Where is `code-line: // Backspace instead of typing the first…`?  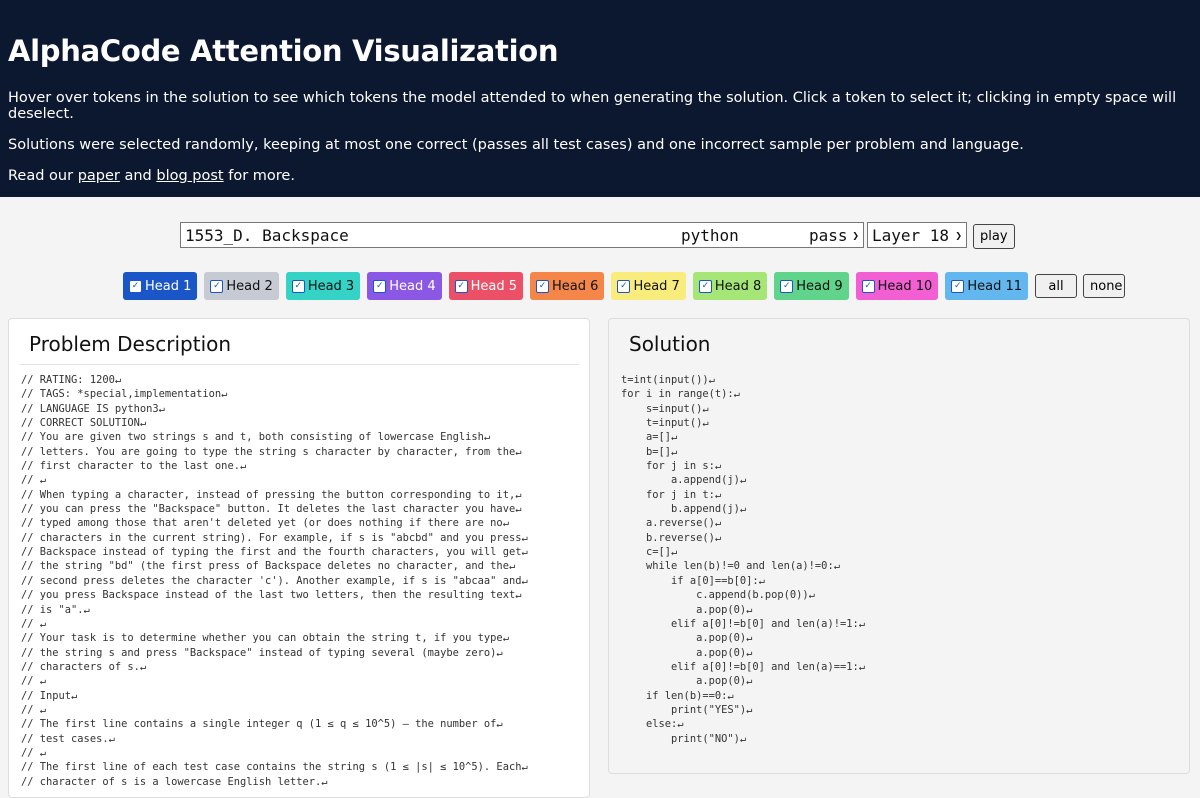
code-line: // Backspace instead of typing the first… is located at coordinates (274, 552).